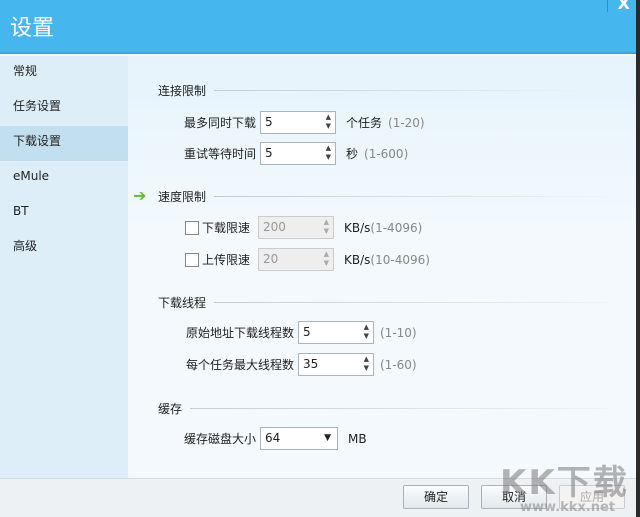  I want to click on sidebar-item-task: 任务设置, so click(64, 108).